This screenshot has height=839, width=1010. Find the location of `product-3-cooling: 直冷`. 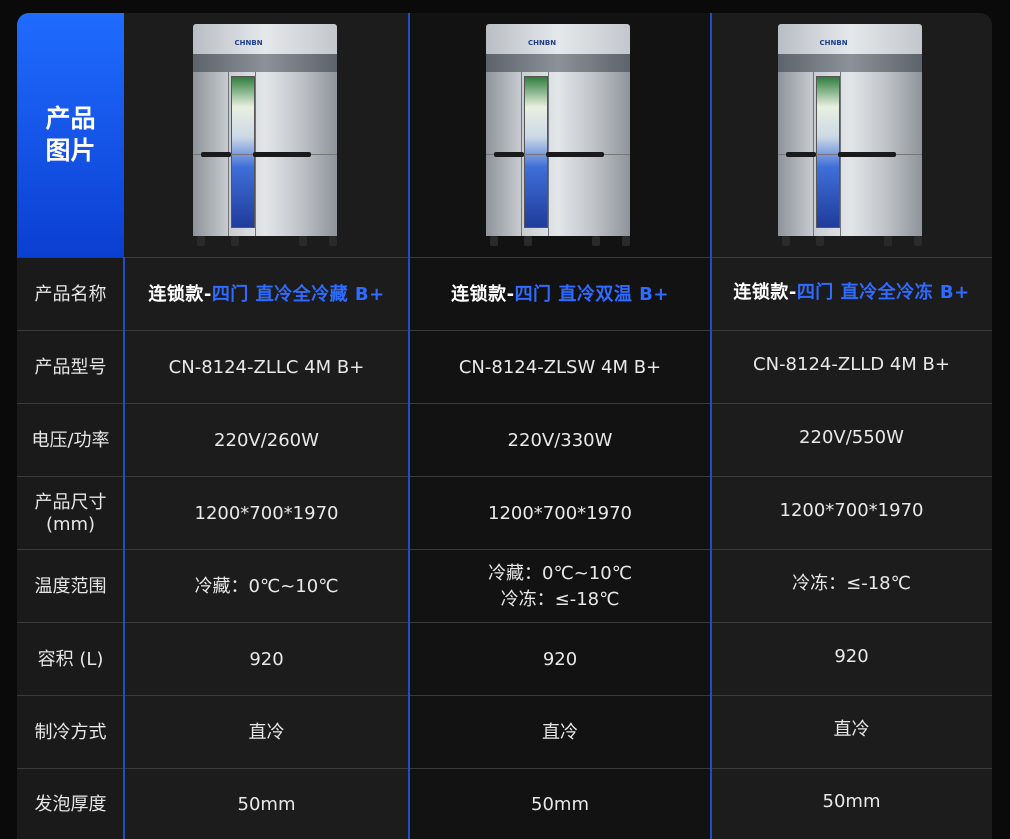

product-3-cooling: 直冷 is located at coordinates (851, 732).